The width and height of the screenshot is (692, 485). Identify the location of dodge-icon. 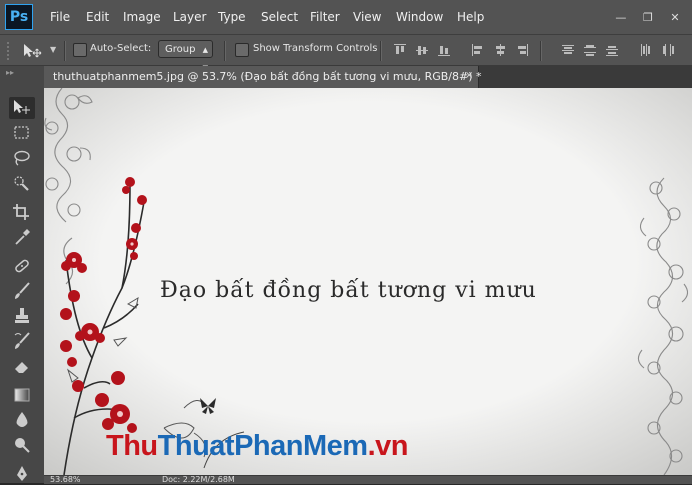
(22, 445).